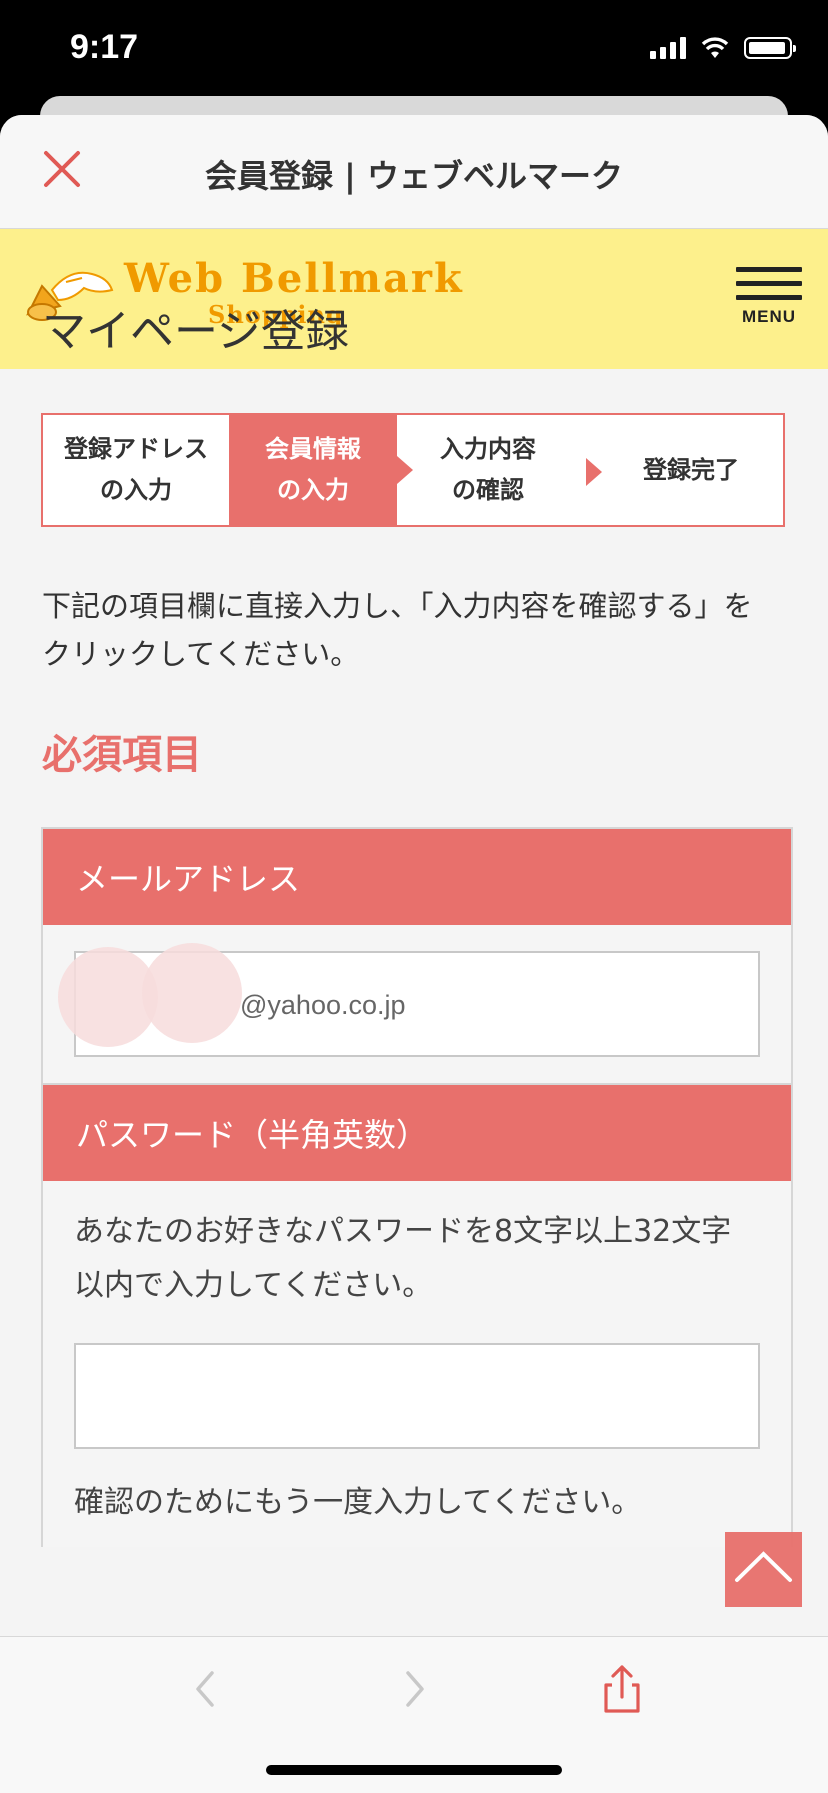  What do you see at coordinates (417, 1133) in the screenshot?
I see `password-label: パスワード（半角英数）` at bounding box center [417, 1133].